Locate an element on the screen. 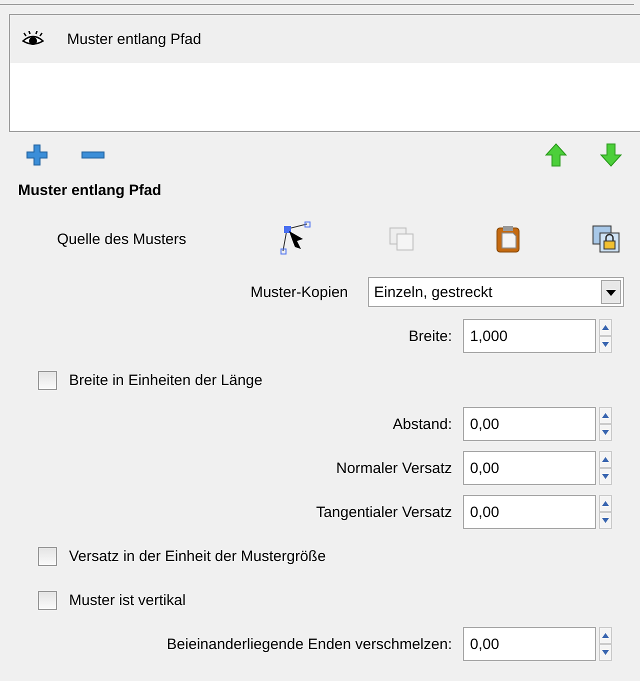 This screenshot has height=681, width=640. linked-copy-icon is located at coordinates (606, 239).